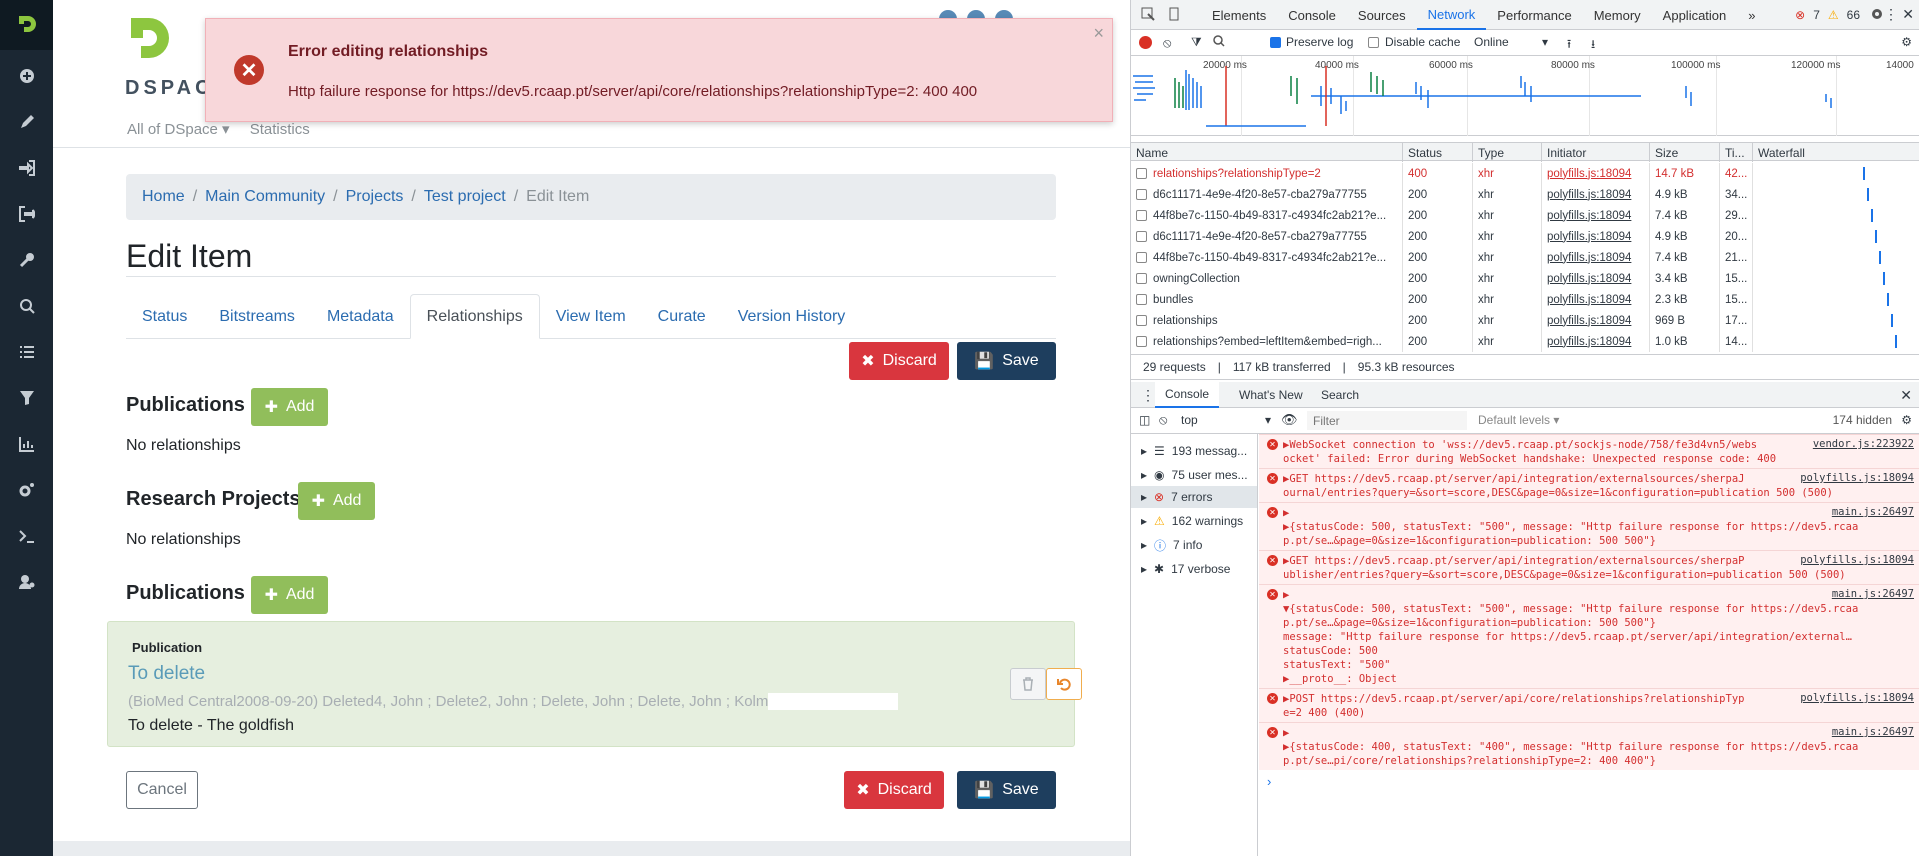 The width and height of the screenshot is (1919, 856). Describe the element at coordinates (166, 674) in the screenshot. I see `publication-title-link: To delete` at that location.